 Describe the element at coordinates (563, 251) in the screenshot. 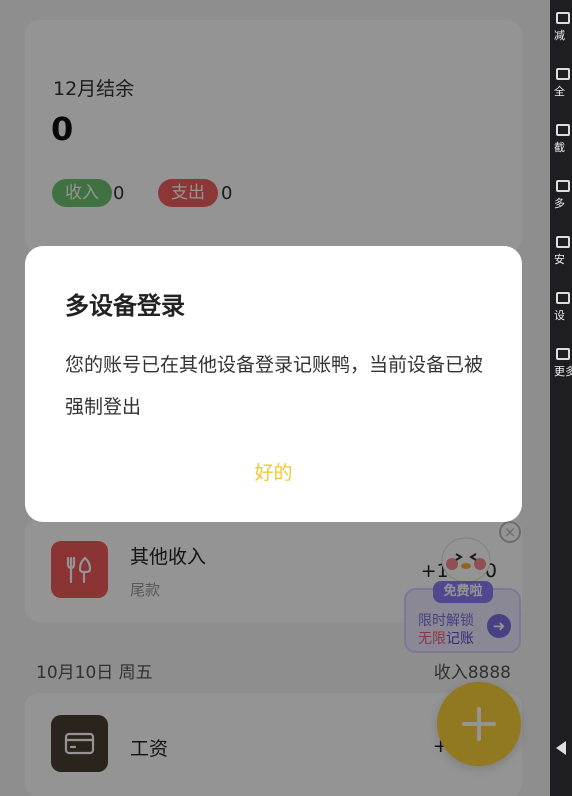

I see `side-item-install: 安` at that location.